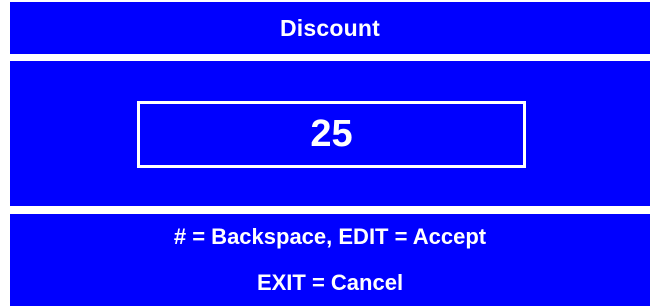 This screenshot has height=306, width=650. I want to click on instruction-line-backspace-accept: # = Backspace, EDIT = Accept, so click(330, 236).